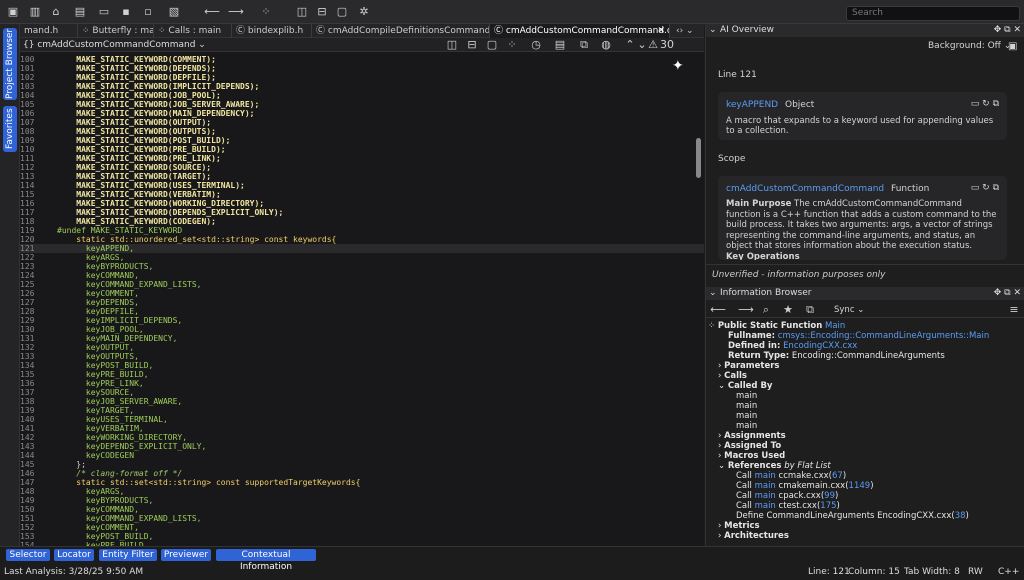 The width and height of the screenshot is (1024, 580). I want to click on tab-calls-main: ⁘ Calls : main, so click(193, 31).